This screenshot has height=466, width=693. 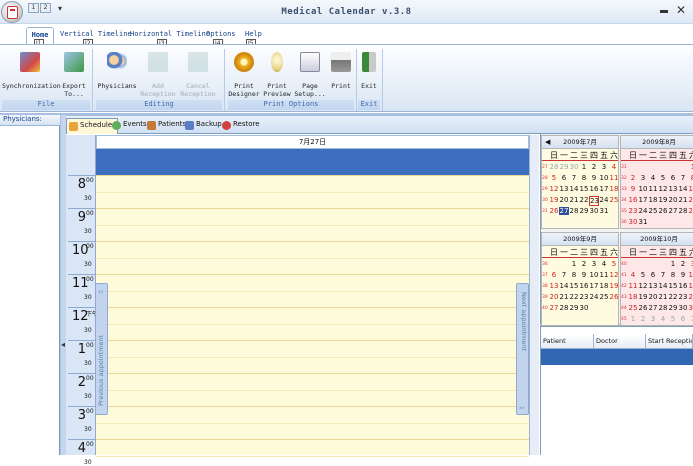 I want to click on scheduler-scrollbar, so click(x=534, y=295).